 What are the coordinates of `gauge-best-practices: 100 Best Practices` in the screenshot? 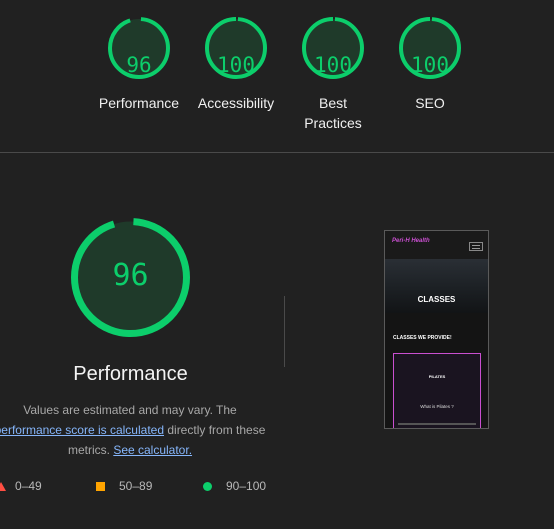 It's located at (333, 74).